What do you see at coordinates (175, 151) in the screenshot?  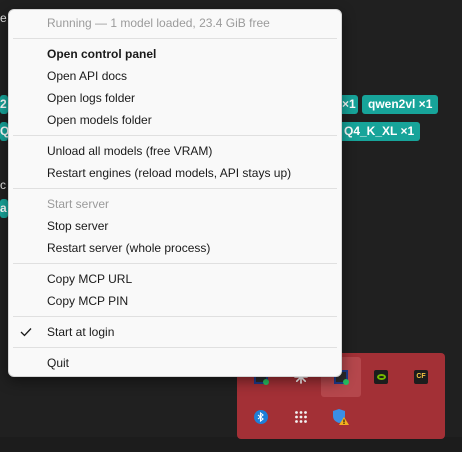 I see `unload-all-models-item: Unload all models (free VRAM)` at bounding box center [175, 151].